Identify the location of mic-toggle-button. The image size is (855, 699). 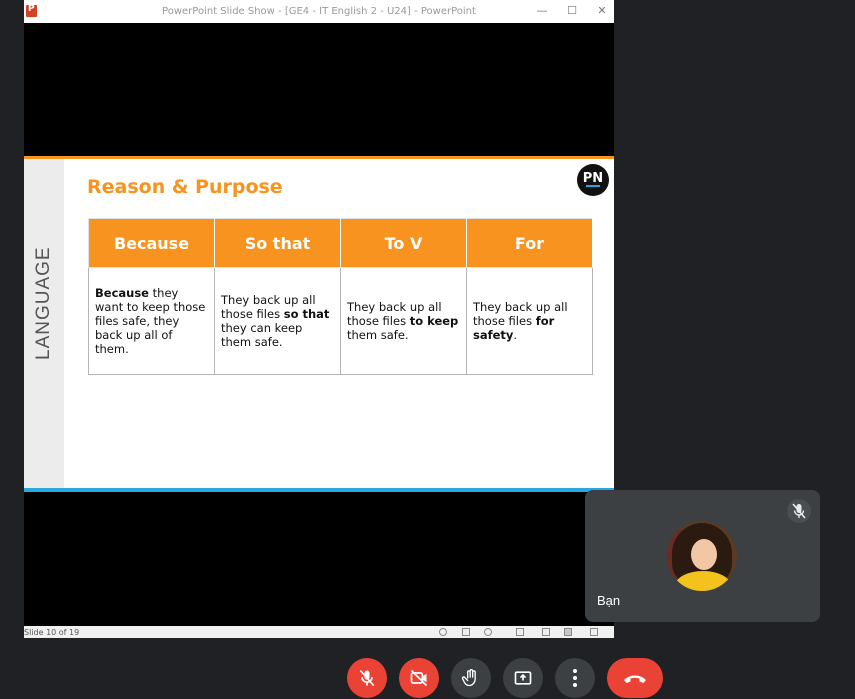
(367, 678).